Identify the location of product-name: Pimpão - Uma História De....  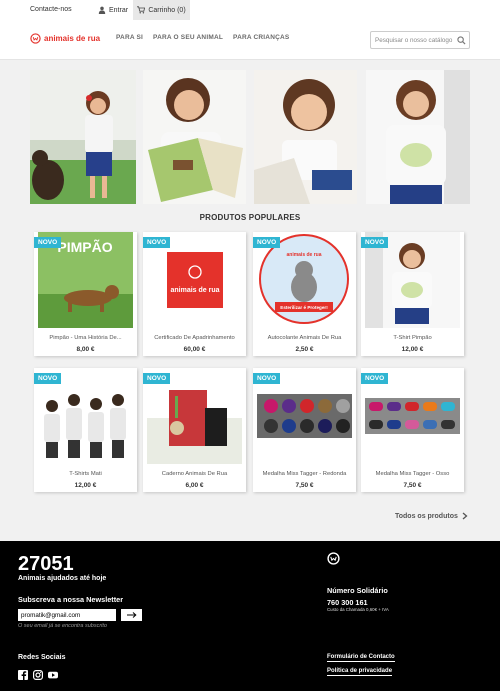
(85, 338).